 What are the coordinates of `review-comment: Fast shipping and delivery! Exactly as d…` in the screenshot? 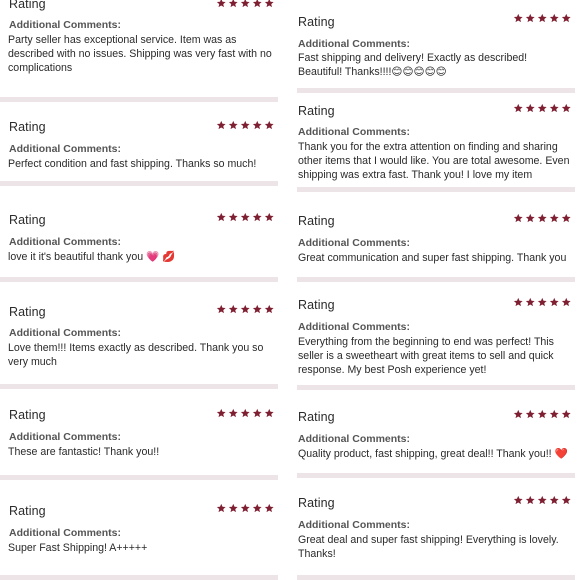 It's located at (413, 65).